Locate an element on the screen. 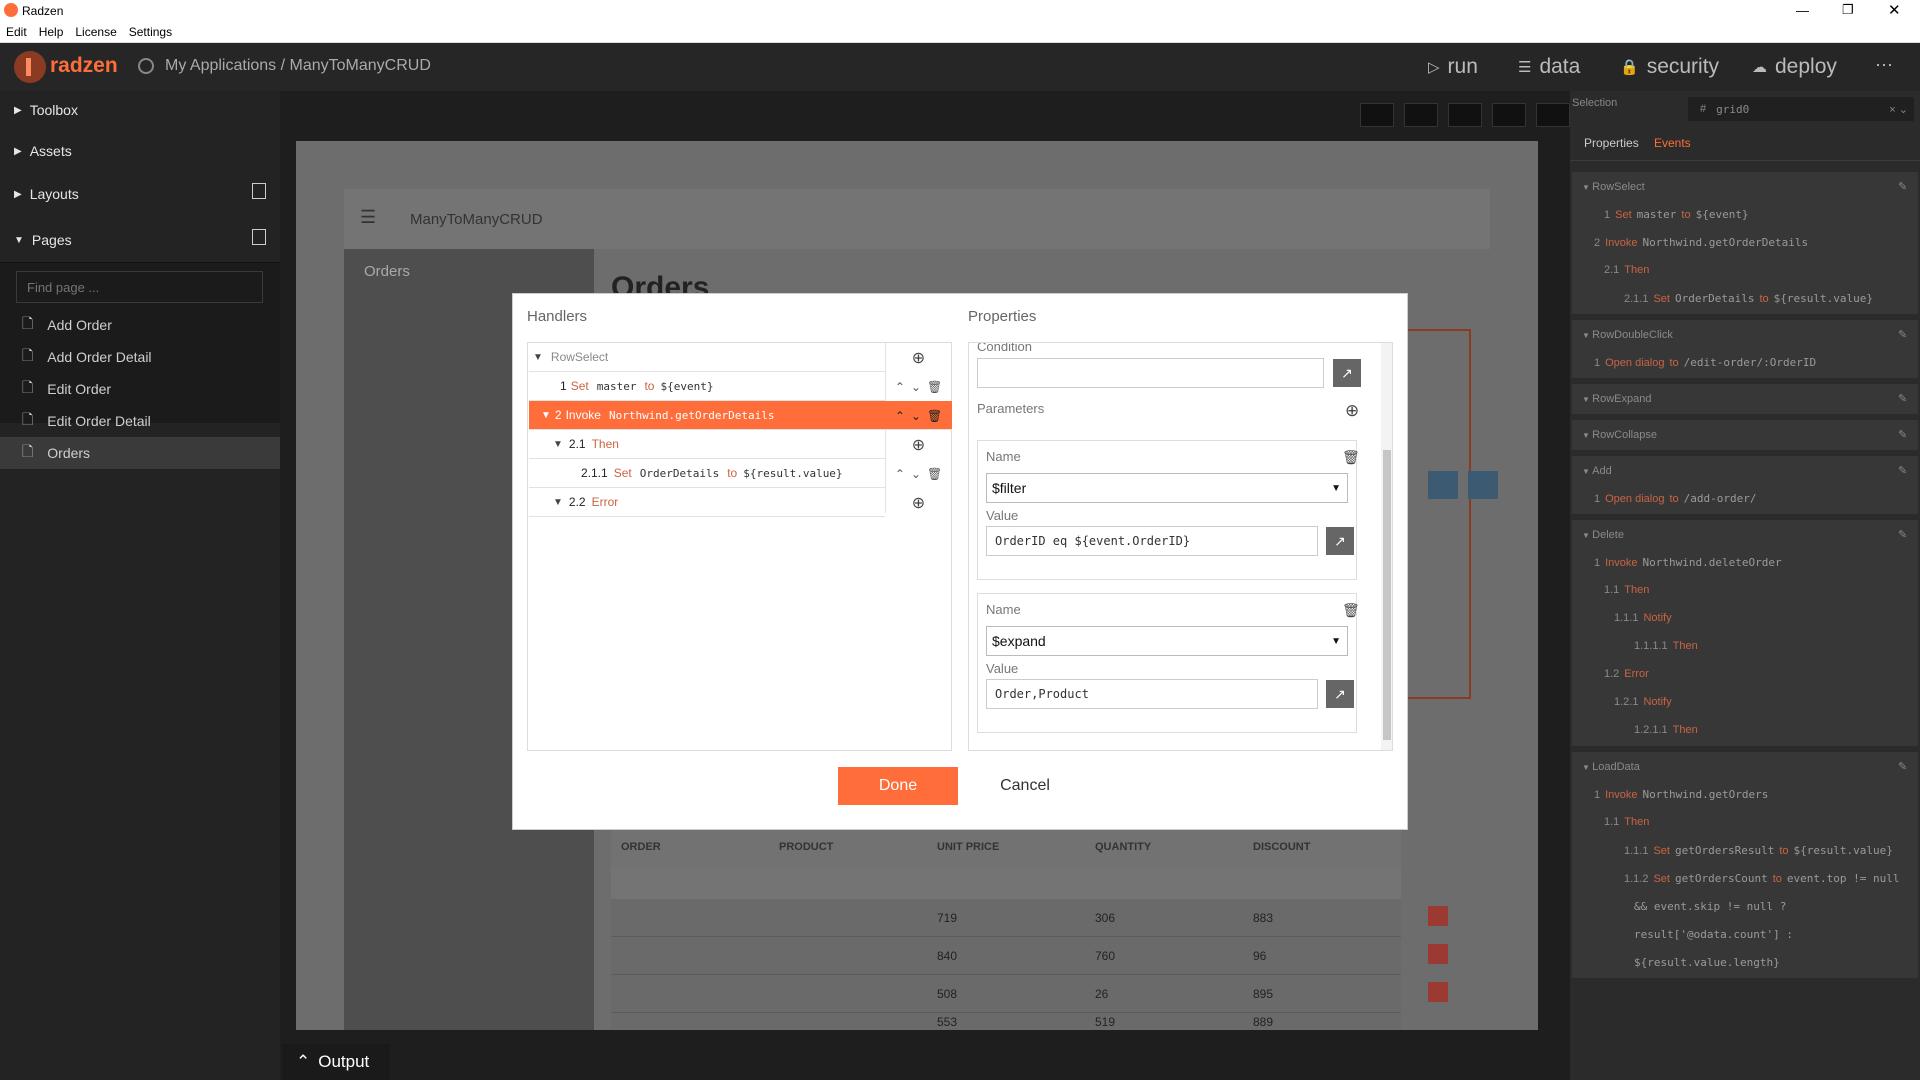 The image size is (1920, 1080). add-layout-icon is located at coordinates (259, 191).